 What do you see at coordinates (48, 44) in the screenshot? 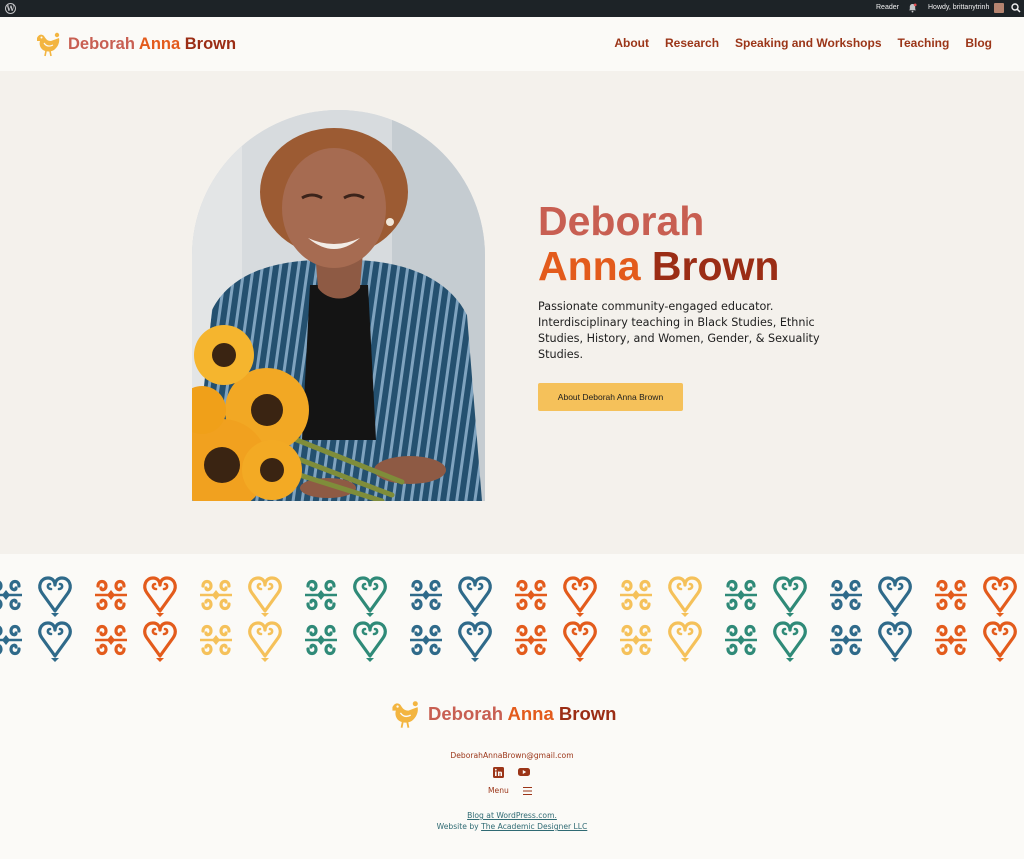
I see `bird-logo-icon` at bounding box center [48, 44].